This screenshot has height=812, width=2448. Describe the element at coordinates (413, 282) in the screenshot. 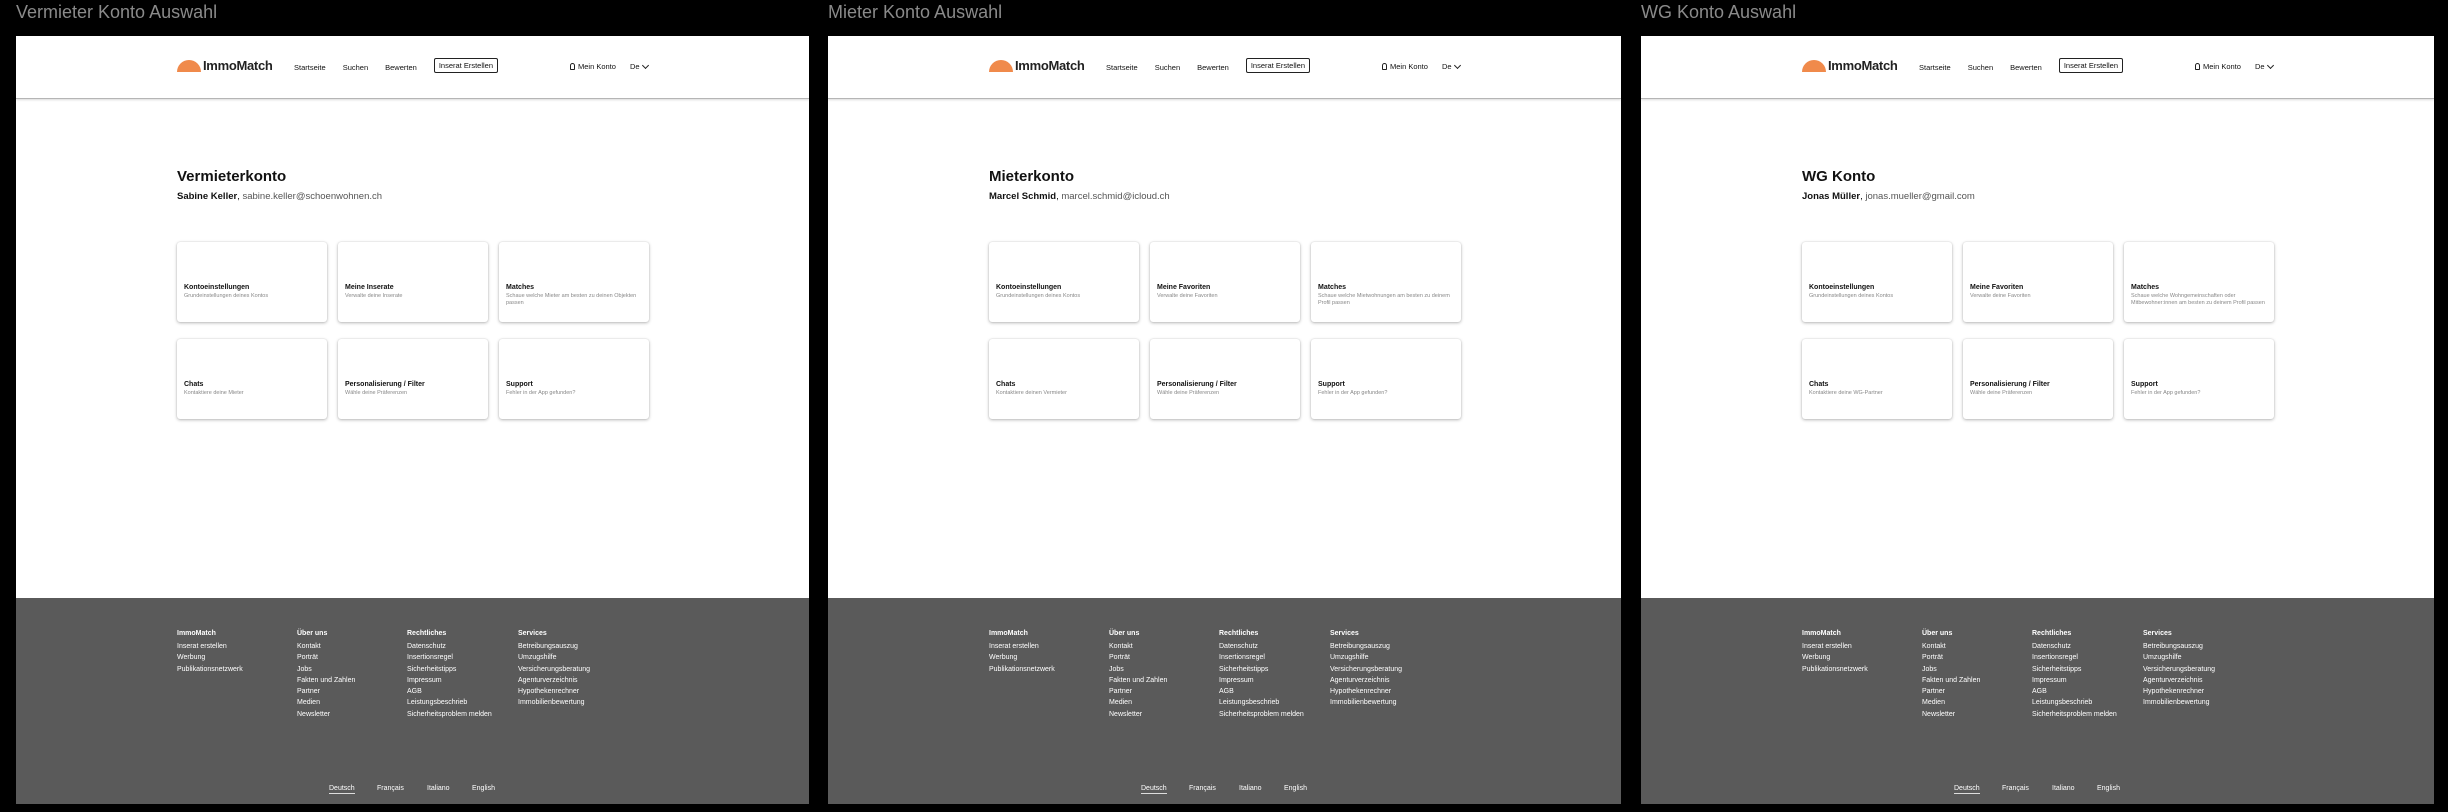

I see `card-my-listings: Meine Inserate Verwalte deine Inserate` at that location.